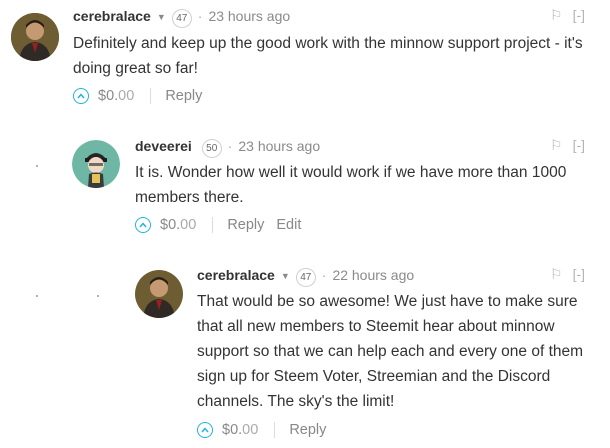 The image size is (610, 448). I want to click on timestamp: 22 hours ago, so click(373, 275).